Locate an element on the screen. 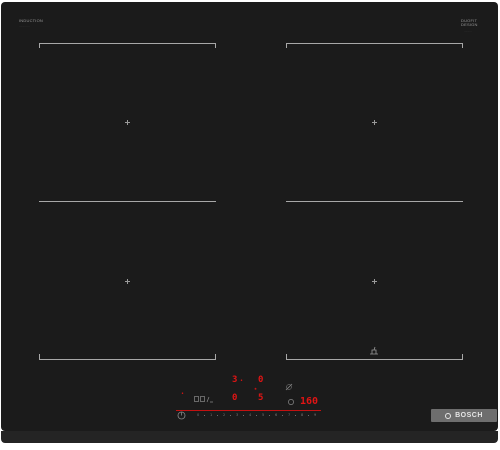 Image resolution: width=500 pixels, height=450 pixels. scale-label-8: 8 is located at coordinates (302, 415).